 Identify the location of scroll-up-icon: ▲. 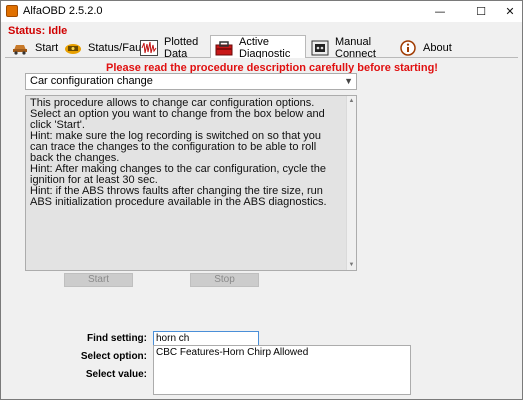
(351, 101).